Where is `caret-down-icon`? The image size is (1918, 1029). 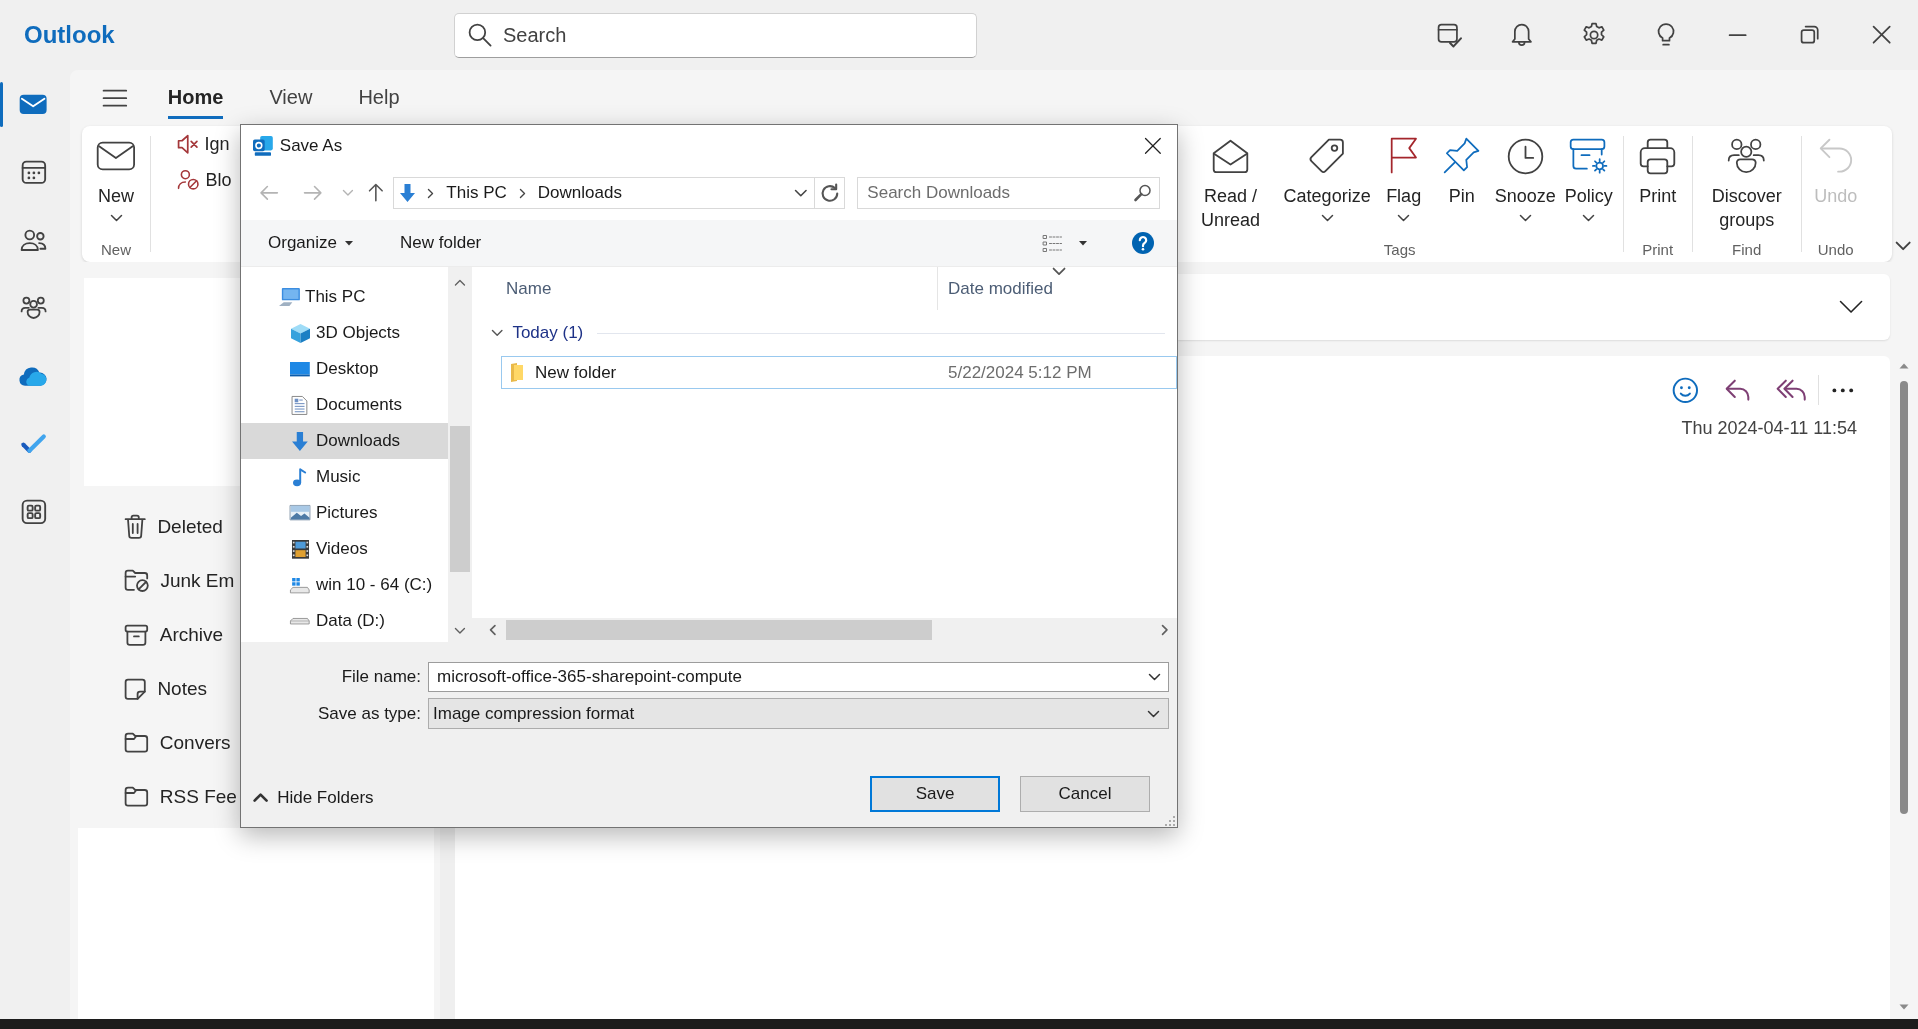
caret-down-icon is located at coordinates (1083, 243).